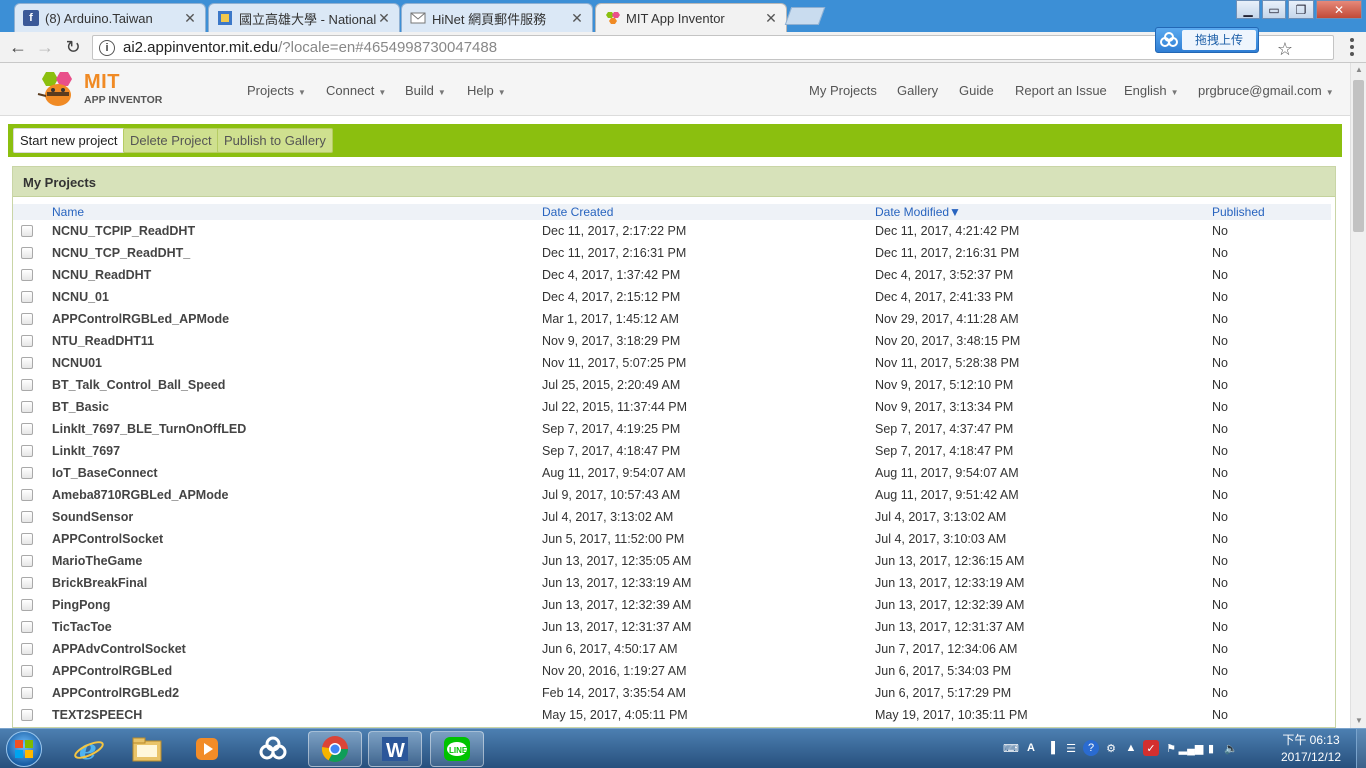 The height and width of the screenshot is (768, 1366). What do you see at coordinates (976, 90) in the screenshot?
I see `link-guide: Guide` at bounding box center [976, 90].